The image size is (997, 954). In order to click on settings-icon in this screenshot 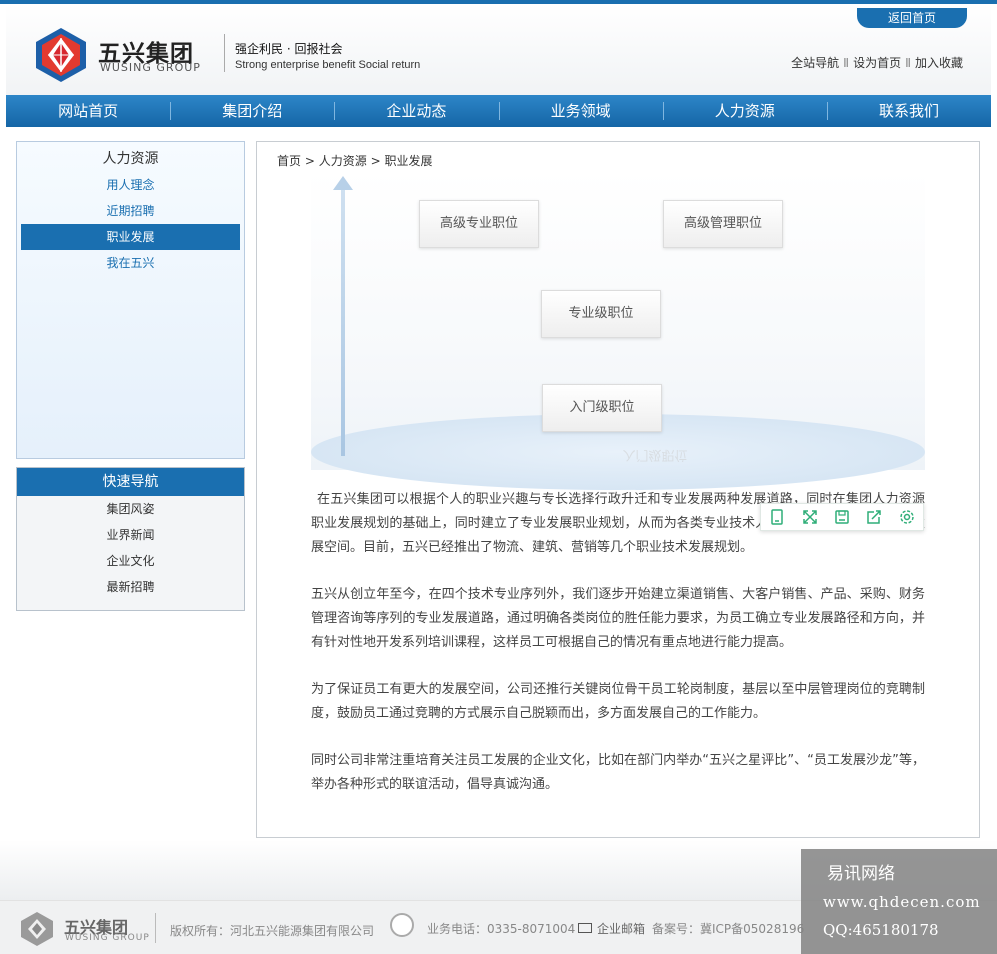, I will do `click(907, 517)`.